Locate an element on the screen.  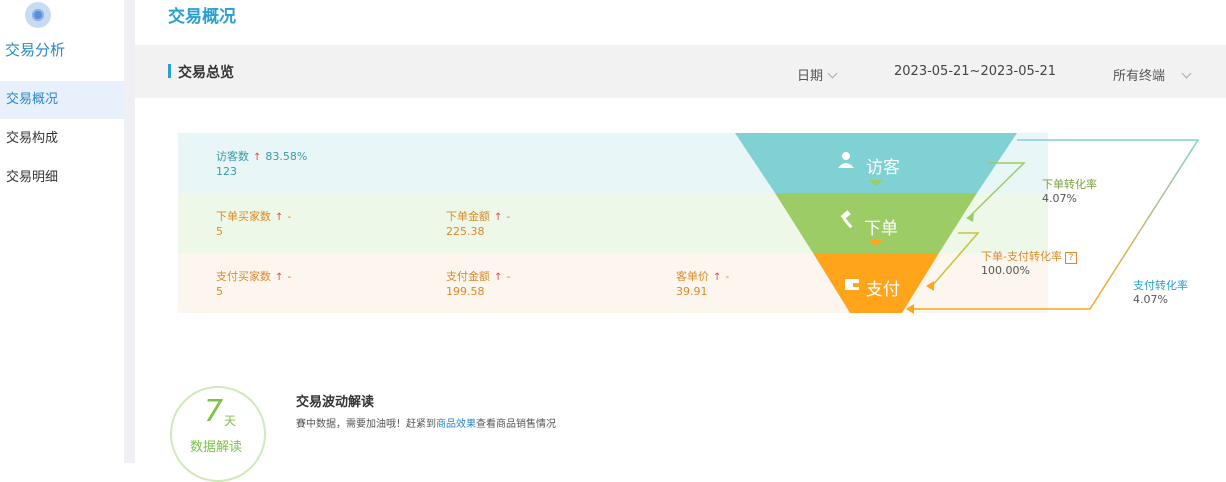
order-pay-rate-label: 下单-支付转化率 is located at coordinates (1021, 256).